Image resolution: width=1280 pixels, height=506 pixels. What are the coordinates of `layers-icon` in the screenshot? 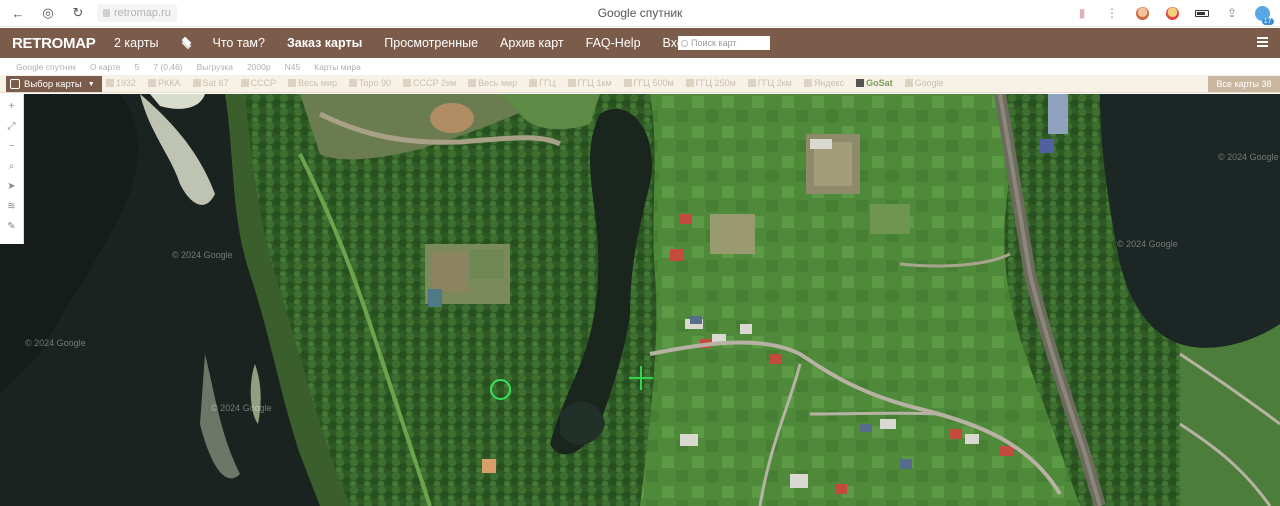 It's located at (187, 43).